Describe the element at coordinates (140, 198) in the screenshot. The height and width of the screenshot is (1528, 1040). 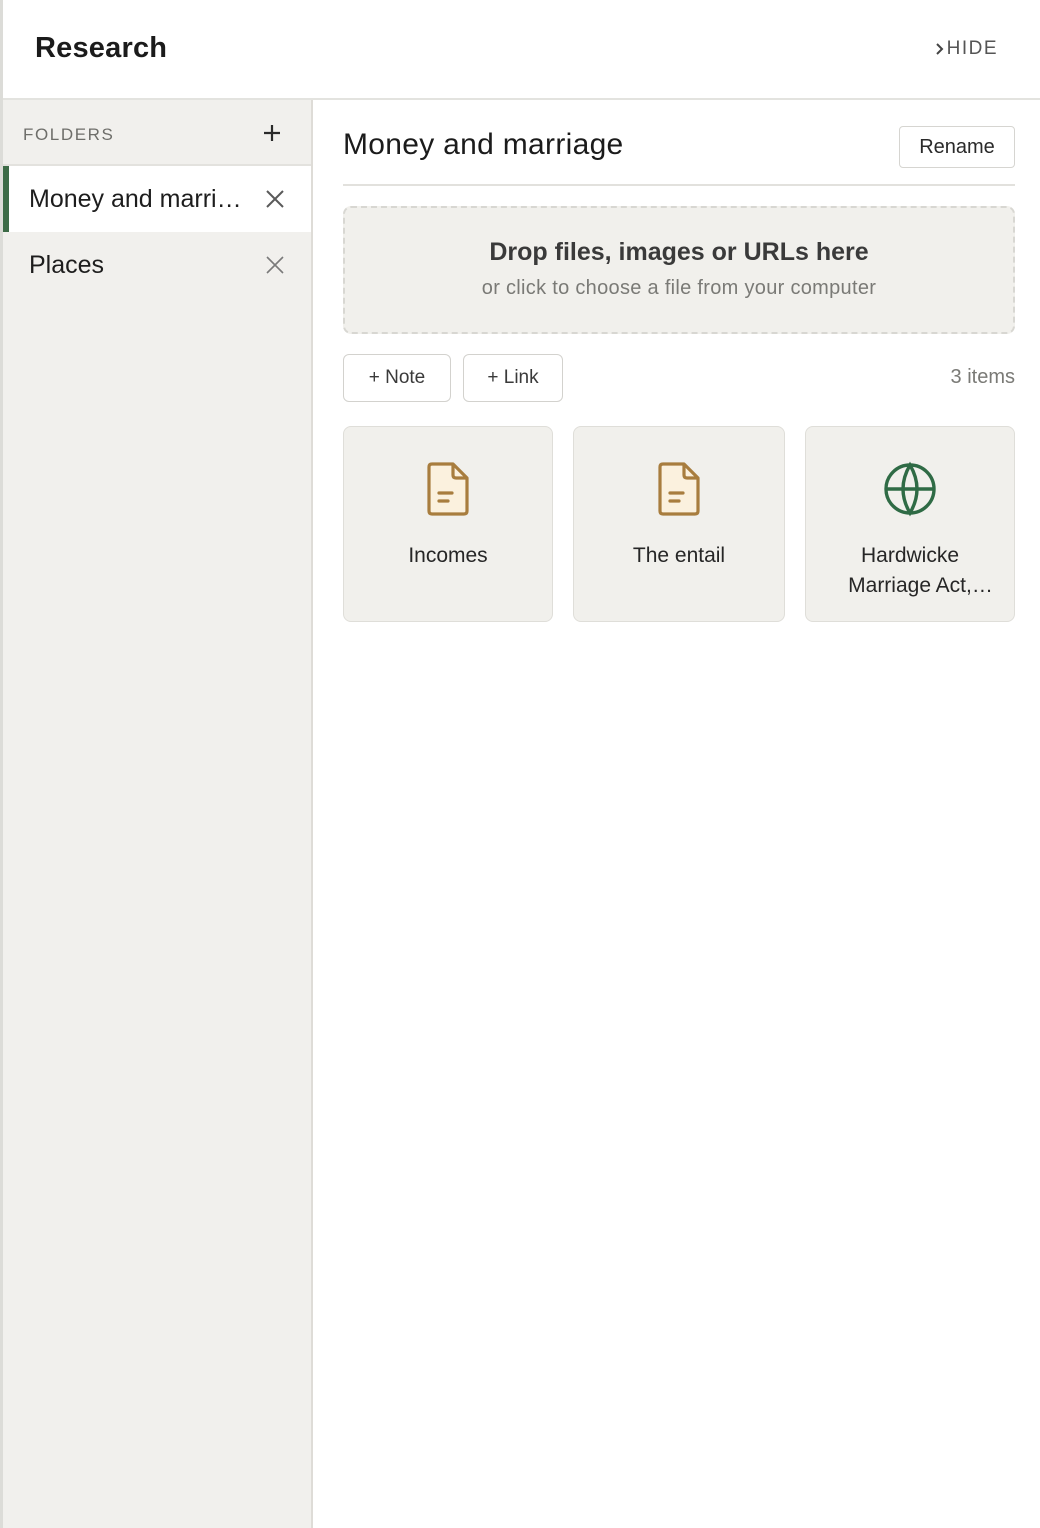
I see `folder-label: Money and marriage` at that location.